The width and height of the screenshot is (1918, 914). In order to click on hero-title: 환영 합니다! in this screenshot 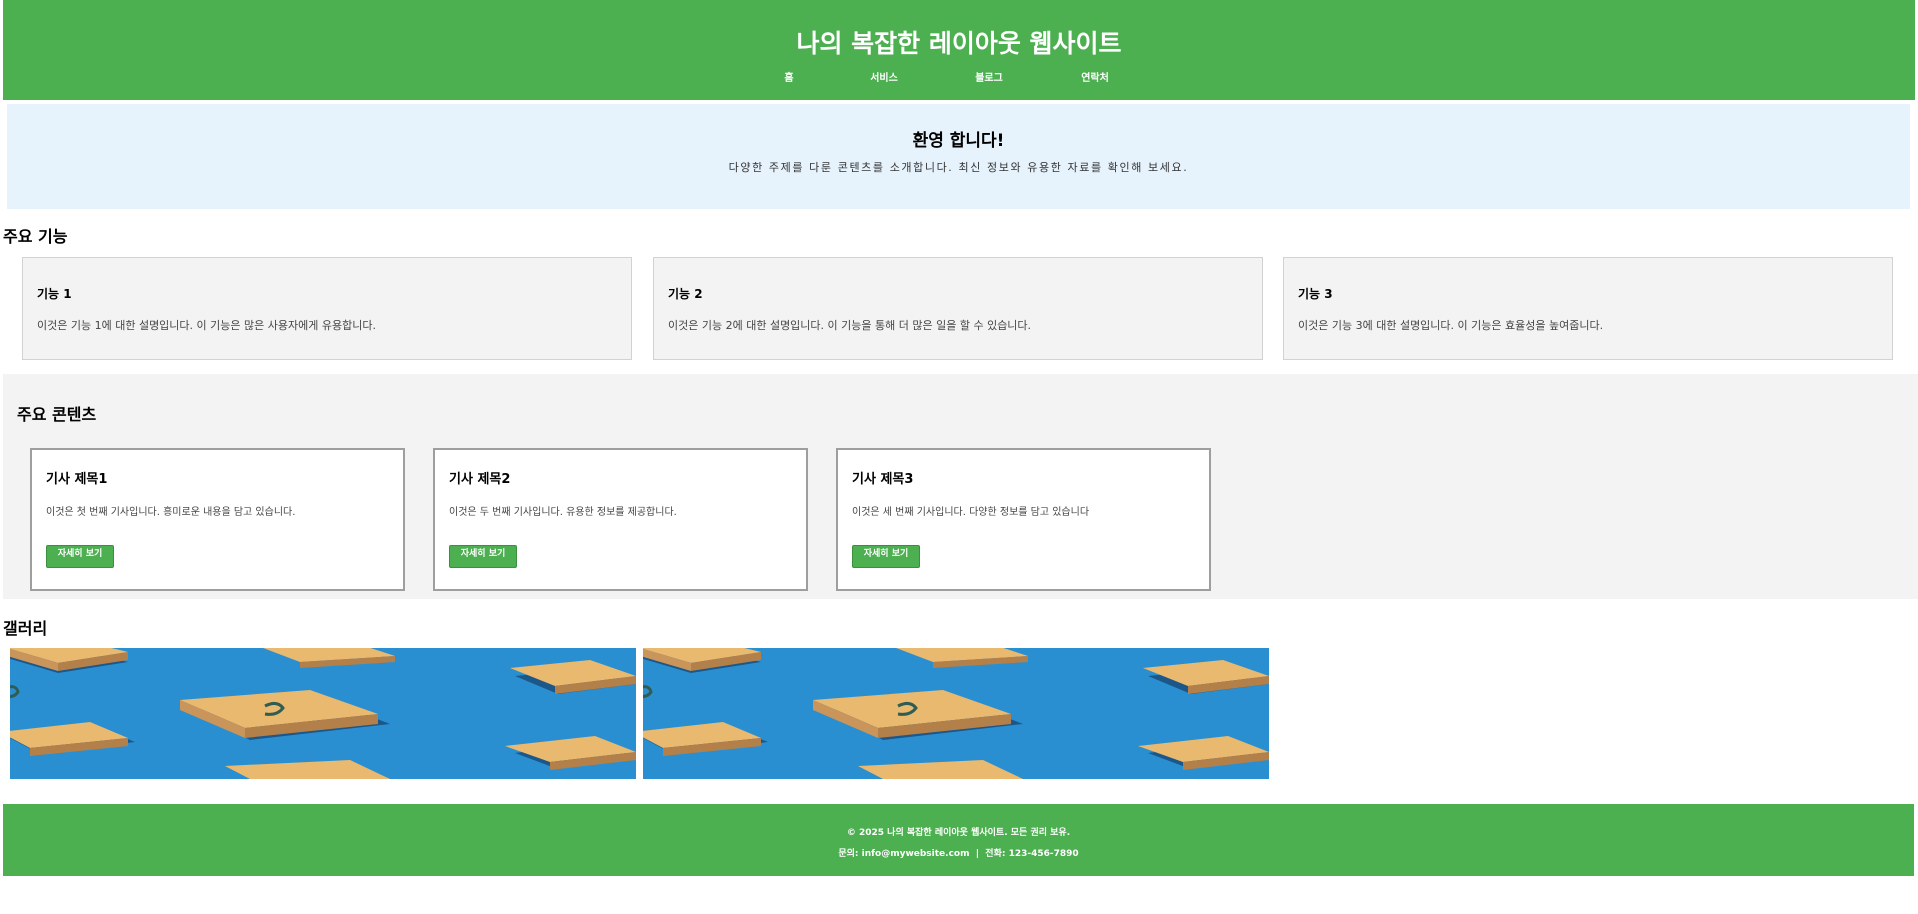, I will do `click(958, 141)`.